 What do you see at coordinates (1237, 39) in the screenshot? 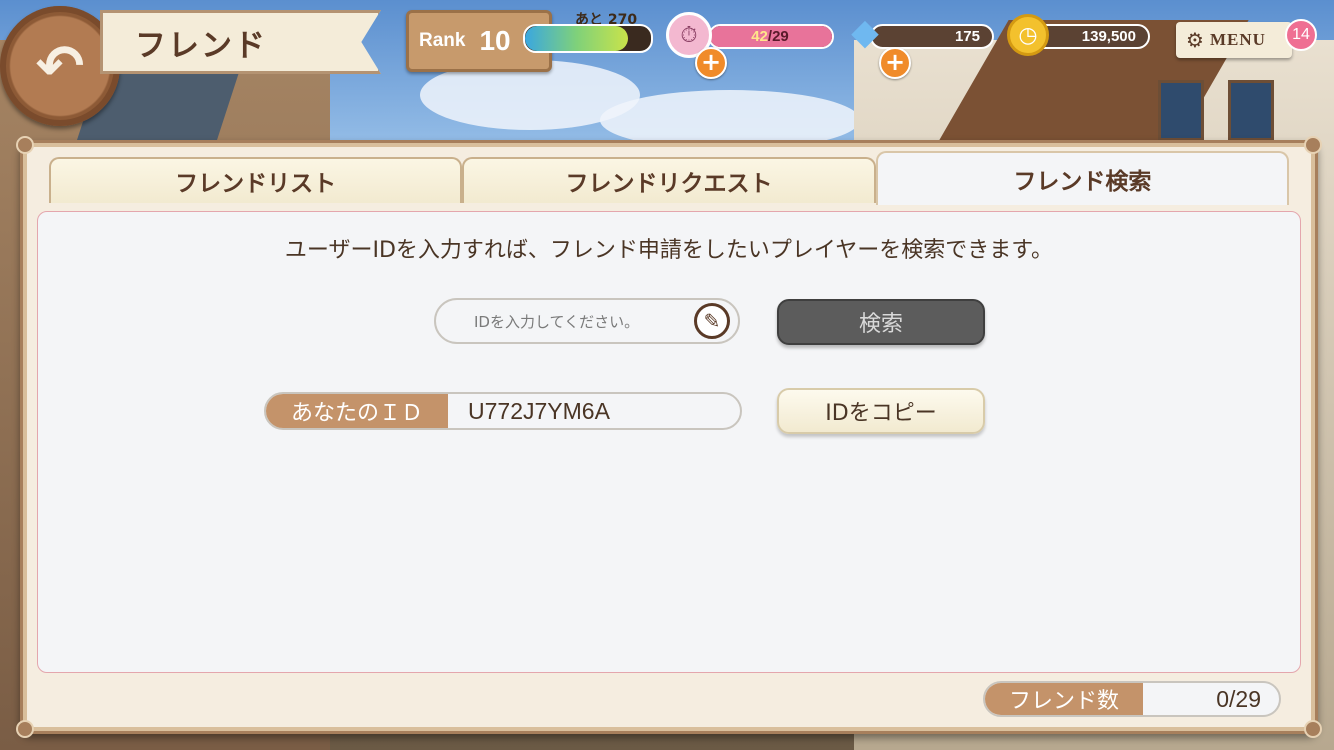
I see `menu-label: MENU` at bounding box center [1237, 39].